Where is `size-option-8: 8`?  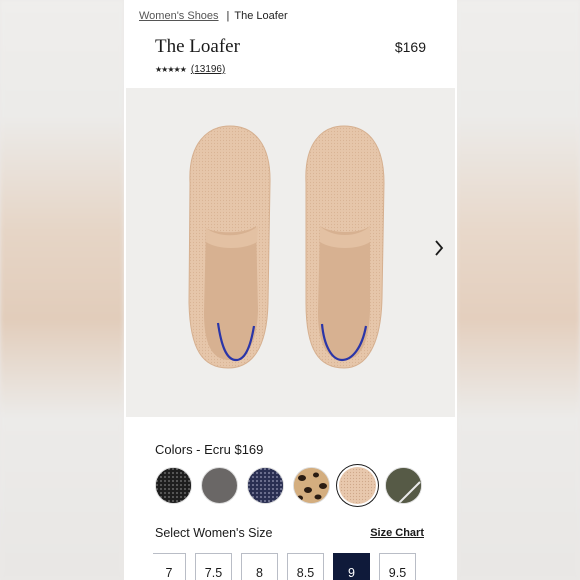 size-option-8: 8 is located at coordinates (259, 566).